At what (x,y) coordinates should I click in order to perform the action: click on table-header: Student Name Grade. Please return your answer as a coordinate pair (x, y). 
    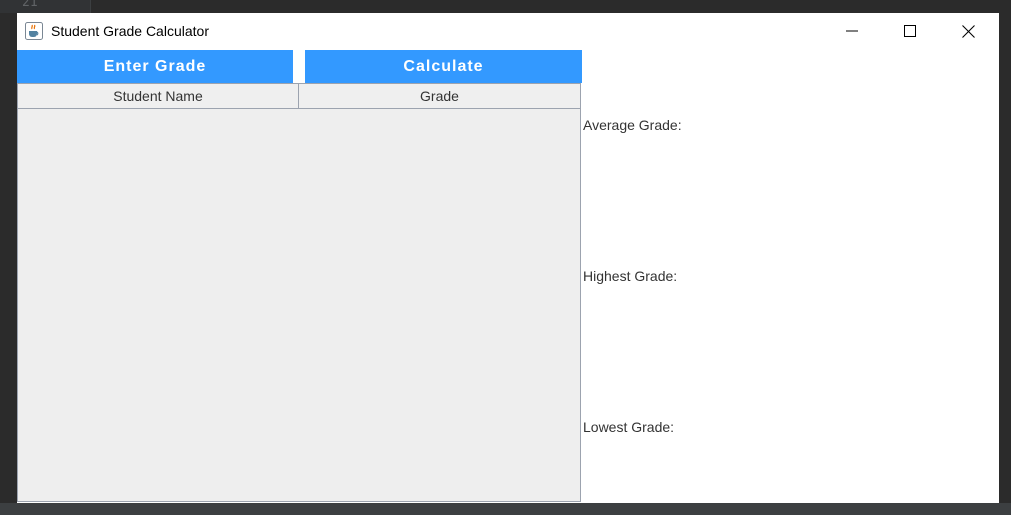
    Looking at the image, I should click on (299, 96).